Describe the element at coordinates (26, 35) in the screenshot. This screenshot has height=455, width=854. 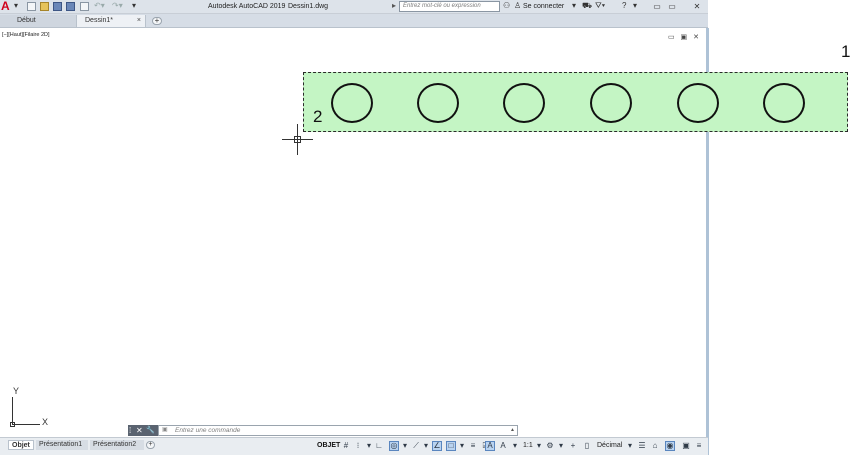
I see `viewport-controls-label: [−][Haut][Filaire 2D]` at that location.